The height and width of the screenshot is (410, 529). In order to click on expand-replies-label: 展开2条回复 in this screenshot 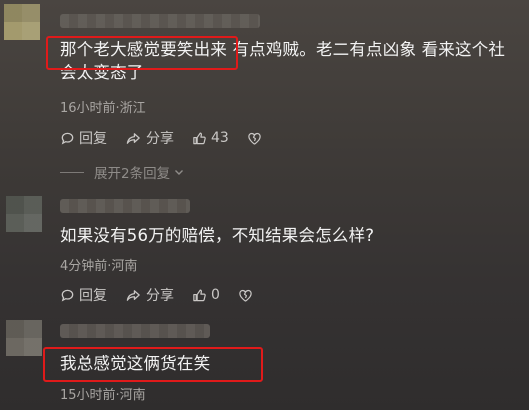, I will do `click(132, 174)`.